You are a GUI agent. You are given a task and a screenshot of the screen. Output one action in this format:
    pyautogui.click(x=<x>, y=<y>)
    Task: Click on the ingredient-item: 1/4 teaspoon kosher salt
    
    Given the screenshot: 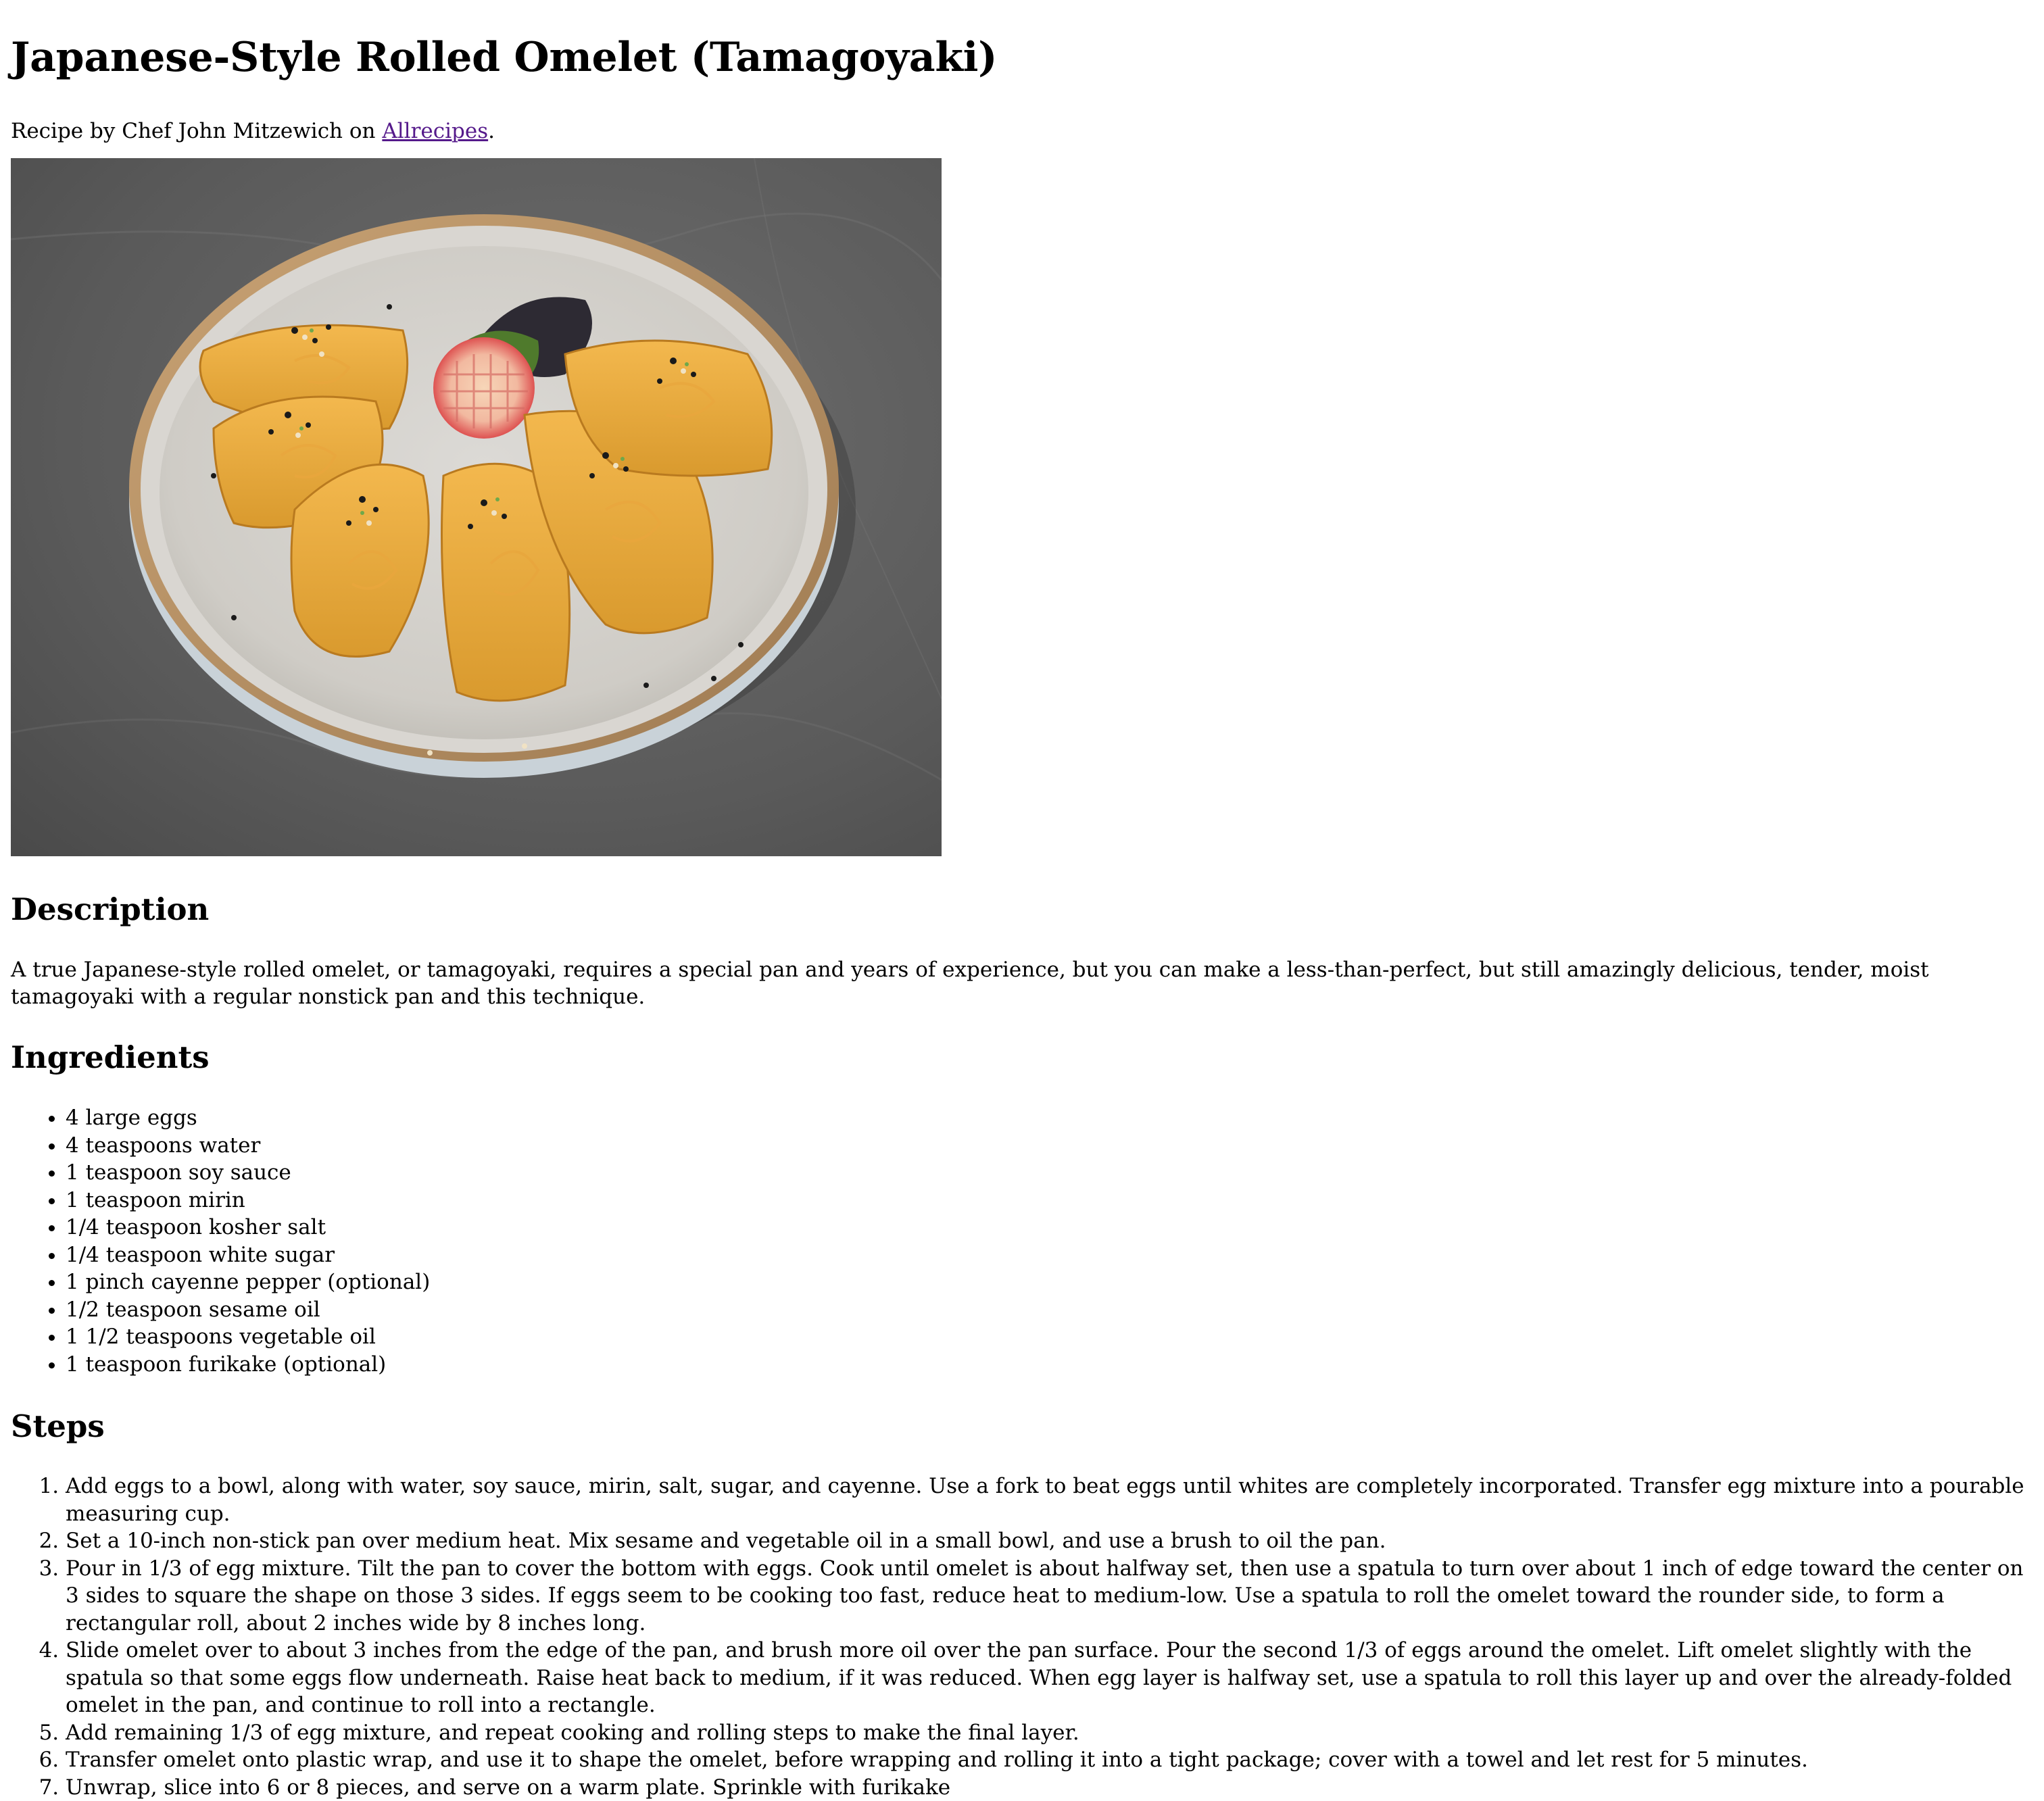 What is the action you would take?
    pyautogui.click(x=1049, y=1227)
    